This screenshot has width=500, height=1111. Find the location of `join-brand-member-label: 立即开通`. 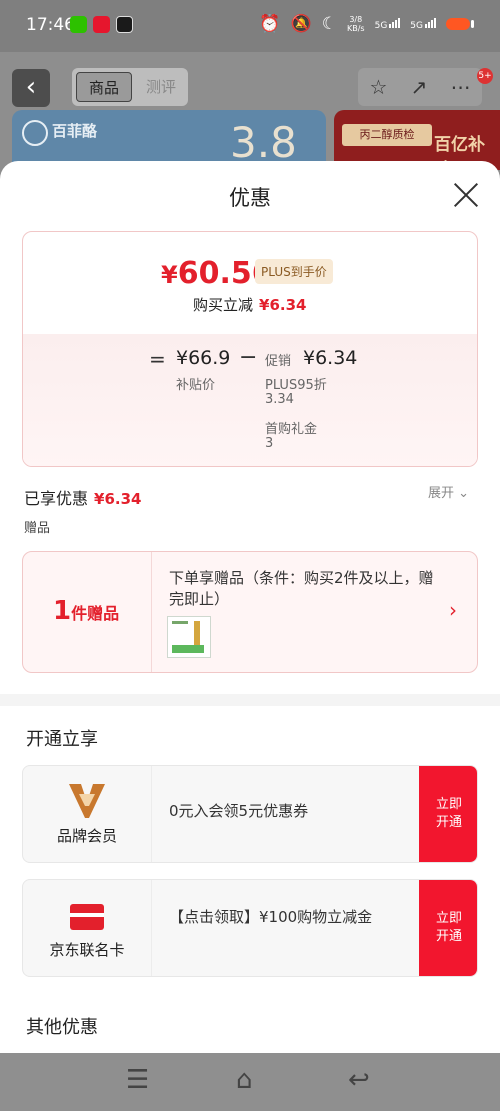

join-brand-member-label: 立即开通 is located at coordinates (448, 813).